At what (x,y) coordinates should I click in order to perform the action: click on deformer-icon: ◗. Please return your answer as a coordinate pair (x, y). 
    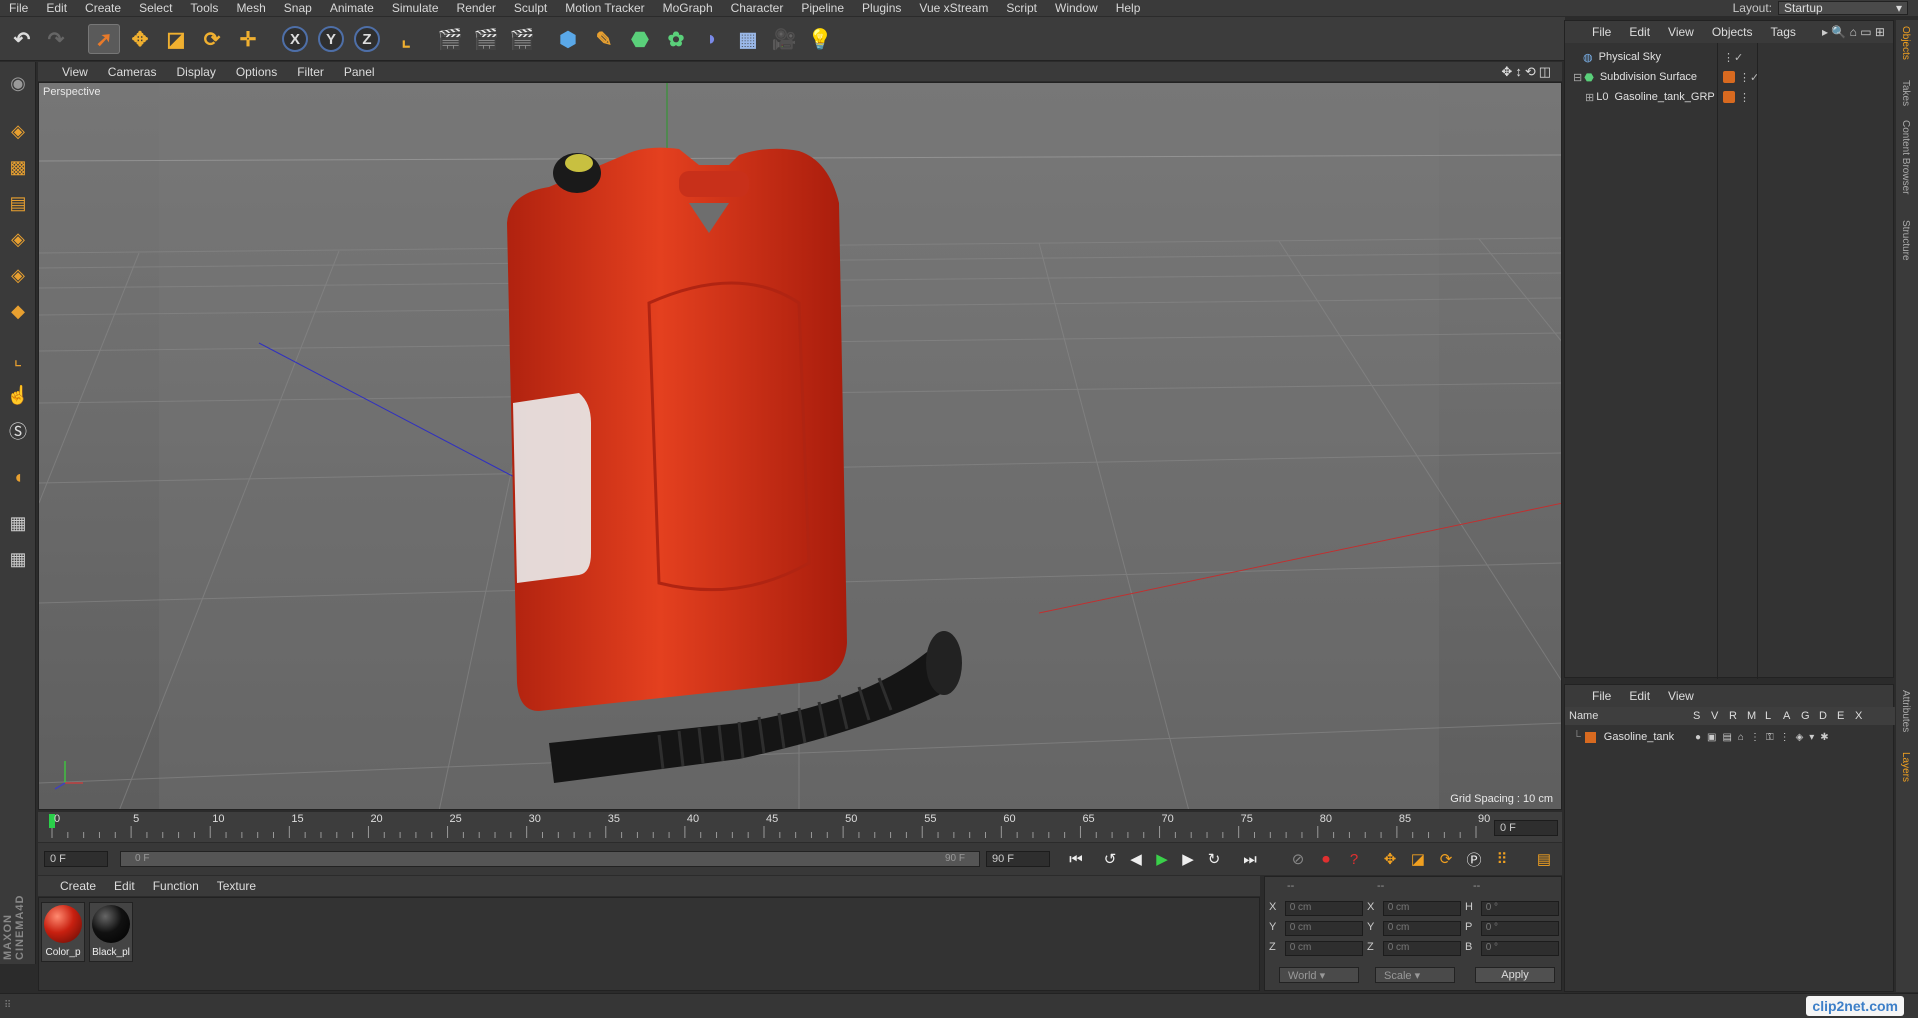
    Looking at the image, I should click on (712, 39).